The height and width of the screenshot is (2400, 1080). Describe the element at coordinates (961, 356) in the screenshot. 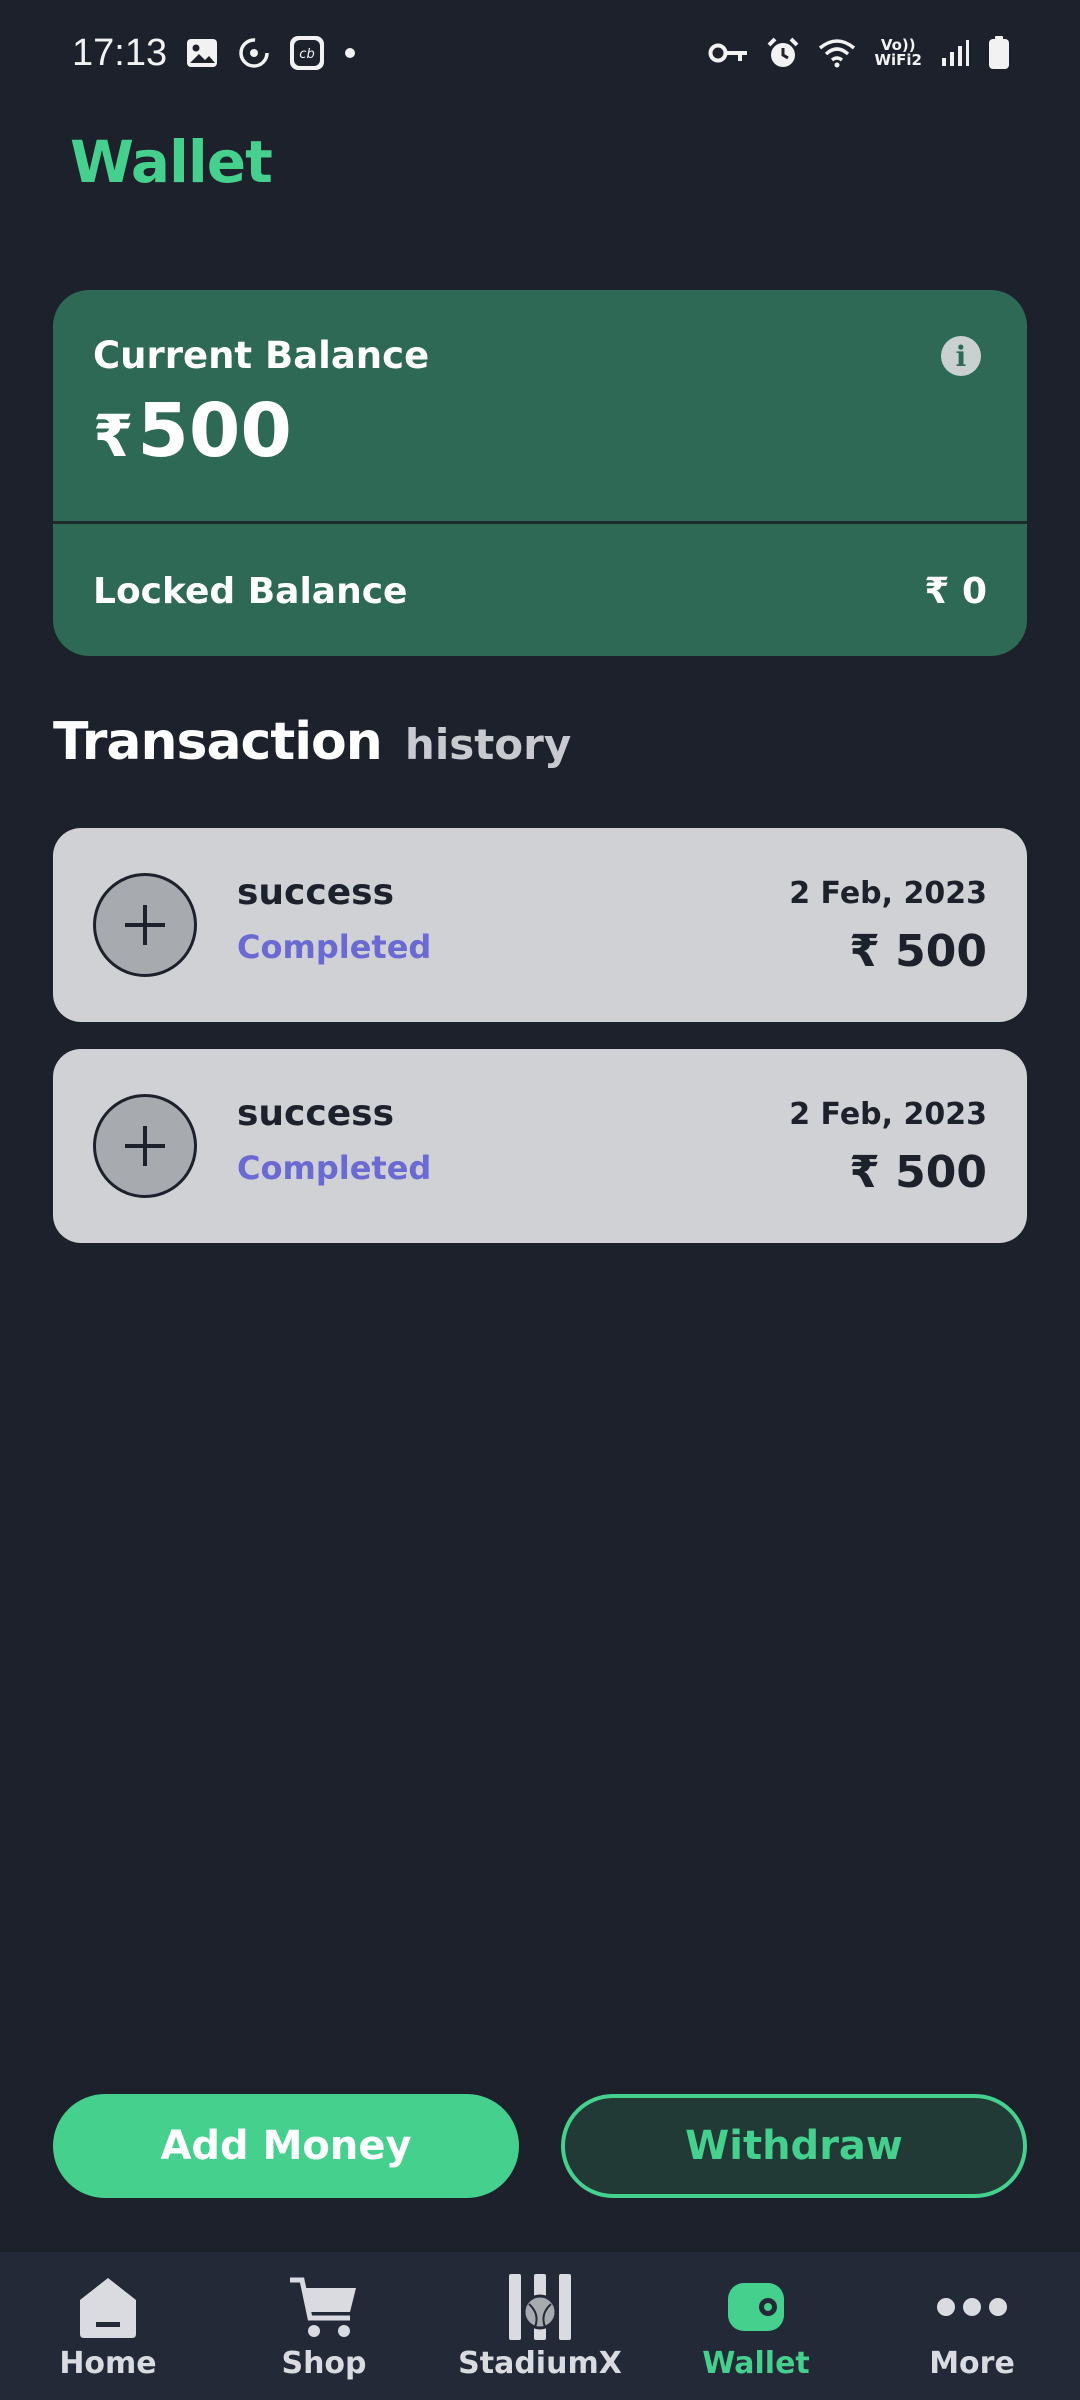

I see `info-icon: i` at that location.